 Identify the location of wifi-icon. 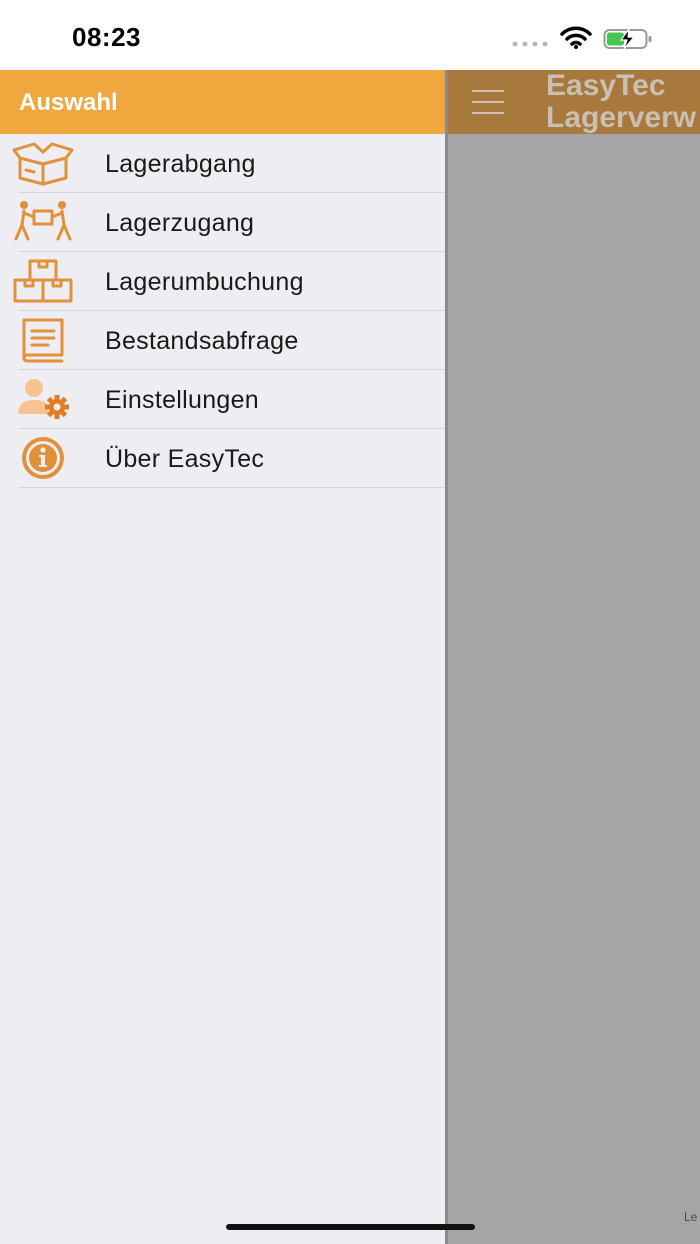
(576, 37).